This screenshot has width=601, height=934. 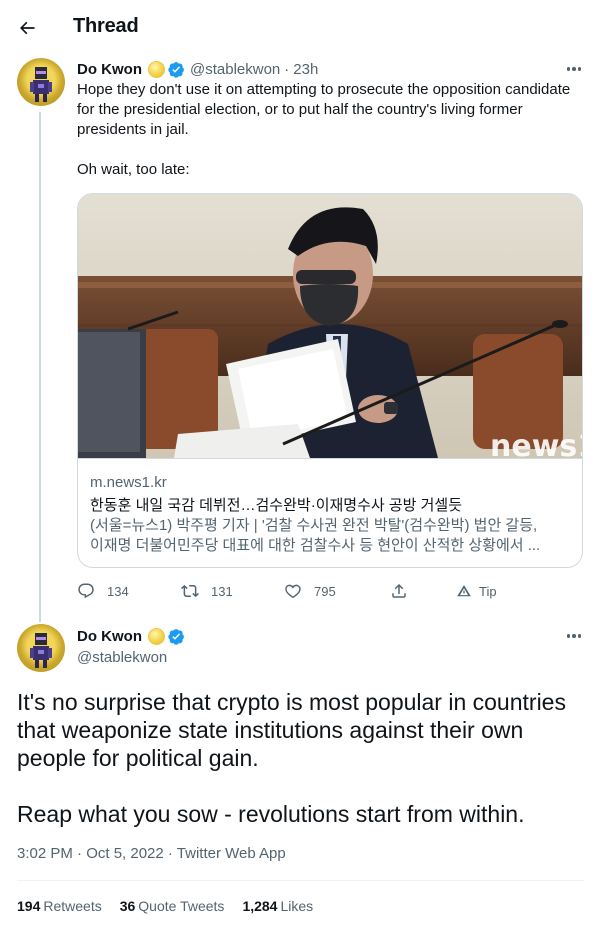 I want to click on likes-stat: 1,284 Likes, so click(x=277, y=906).